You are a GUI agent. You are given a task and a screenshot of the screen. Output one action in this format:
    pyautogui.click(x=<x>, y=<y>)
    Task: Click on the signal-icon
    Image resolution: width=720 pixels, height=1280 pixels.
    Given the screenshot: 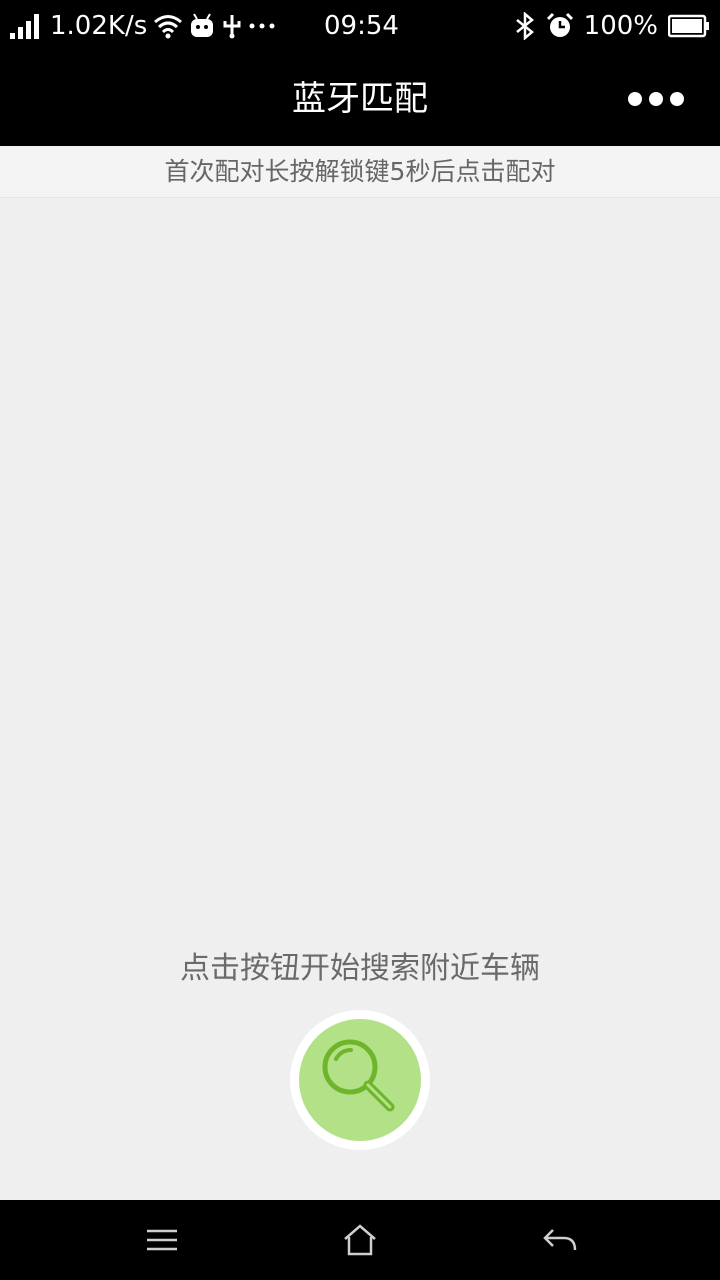 What is the action you would take?
    pyautogui.click(x=27, y=26)
    